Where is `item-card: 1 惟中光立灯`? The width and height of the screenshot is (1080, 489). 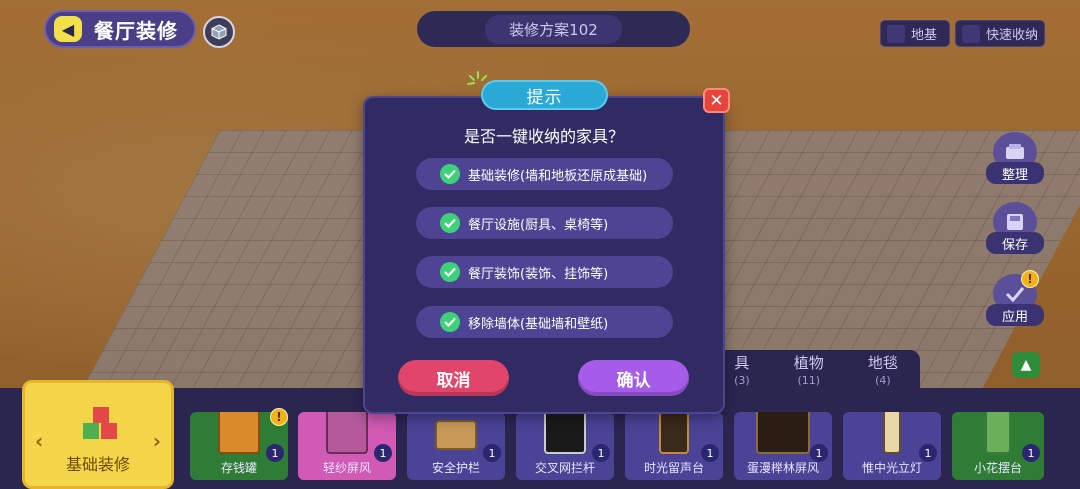
item-card: 1 惟中光立灯 is located at coordinates (892, 446).